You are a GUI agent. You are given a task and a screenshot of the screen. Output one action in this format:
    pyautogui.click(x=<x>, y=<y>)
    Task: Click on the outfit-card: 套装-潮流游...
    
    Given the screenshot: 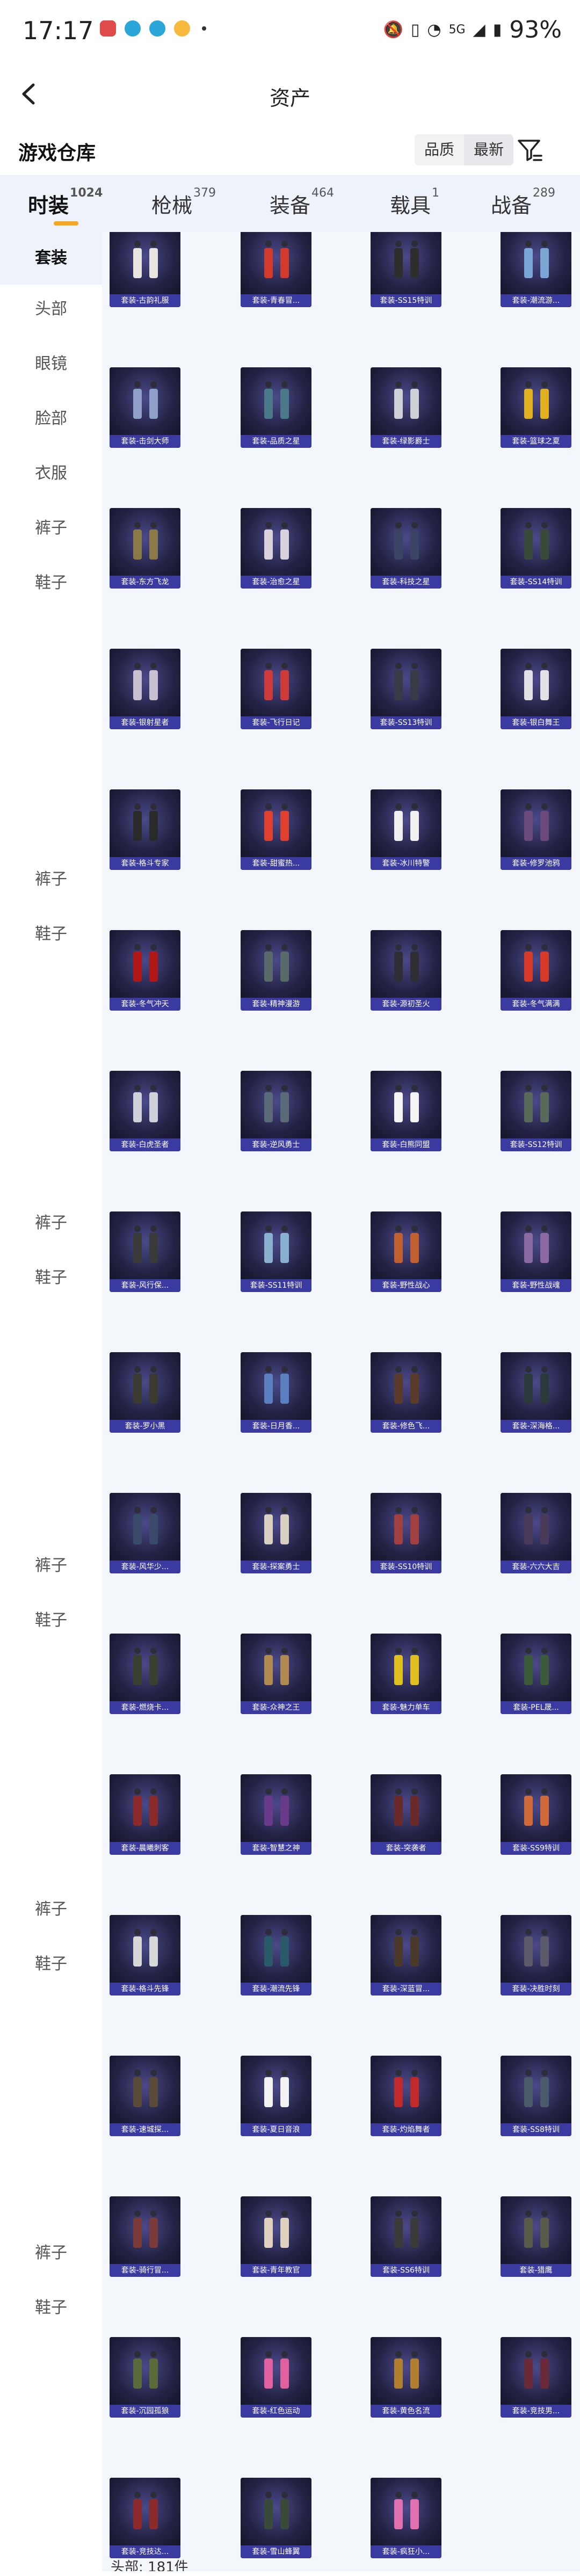 What is the action you would take?
    pyautogui.click(x=536, y=269)
    